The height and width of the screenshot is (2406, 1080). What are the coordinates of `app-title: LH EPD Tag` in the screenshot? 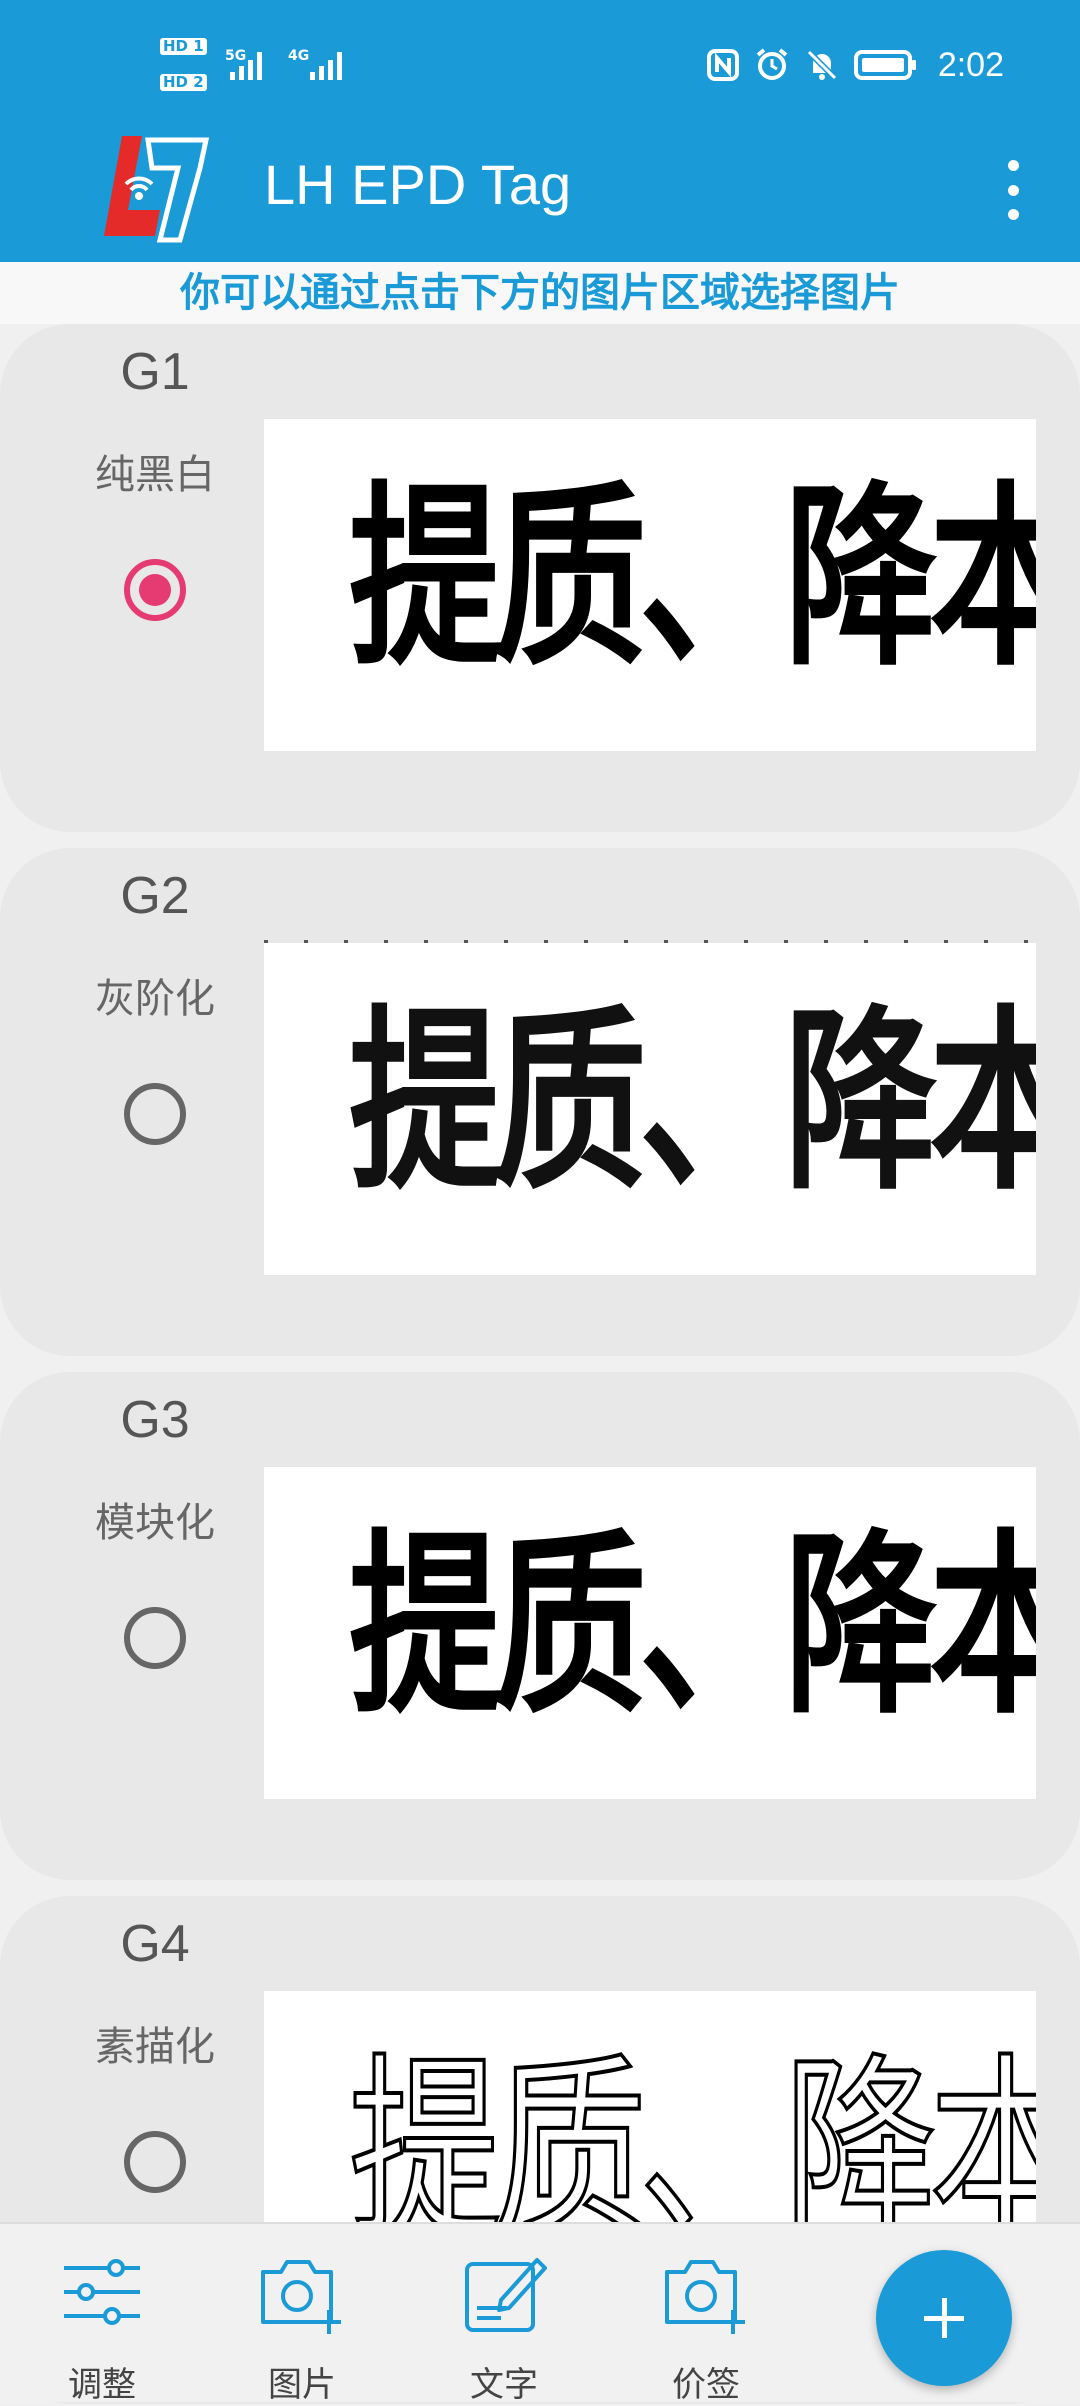 It's located at (418, 184).